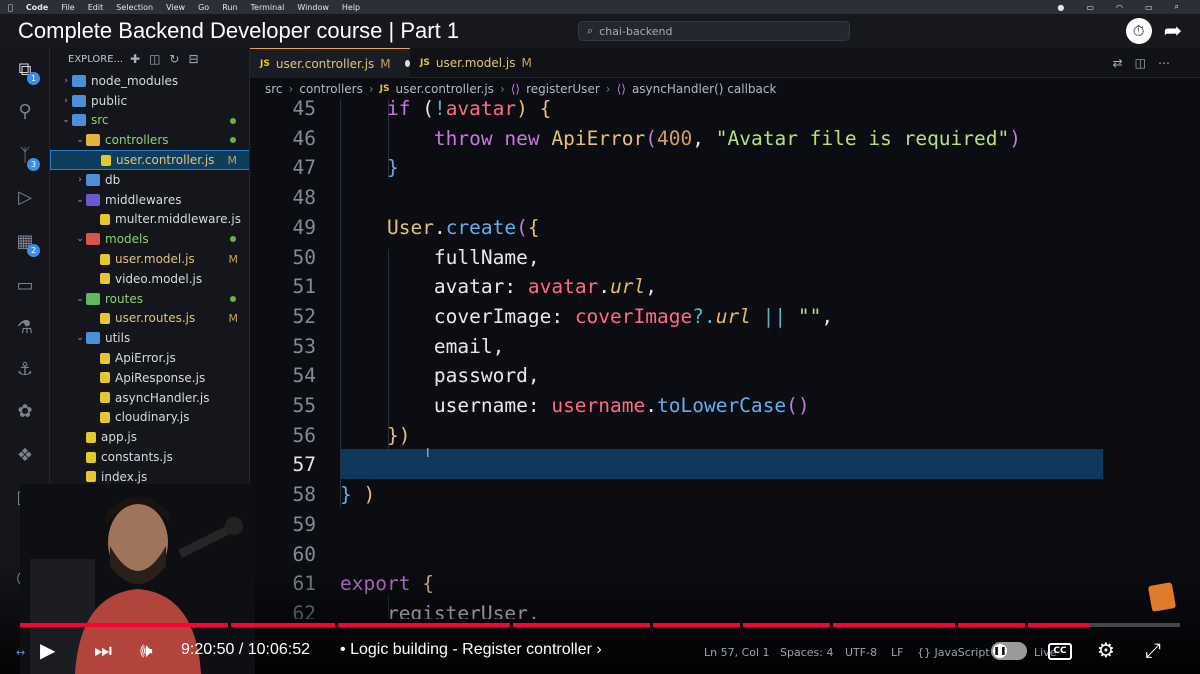 This screenshot has height=674, width=1200. What do you see at coordinates (725, 347) in the screenshot?
I see `code-line: 53 email,` at bounding box center [725, 347].